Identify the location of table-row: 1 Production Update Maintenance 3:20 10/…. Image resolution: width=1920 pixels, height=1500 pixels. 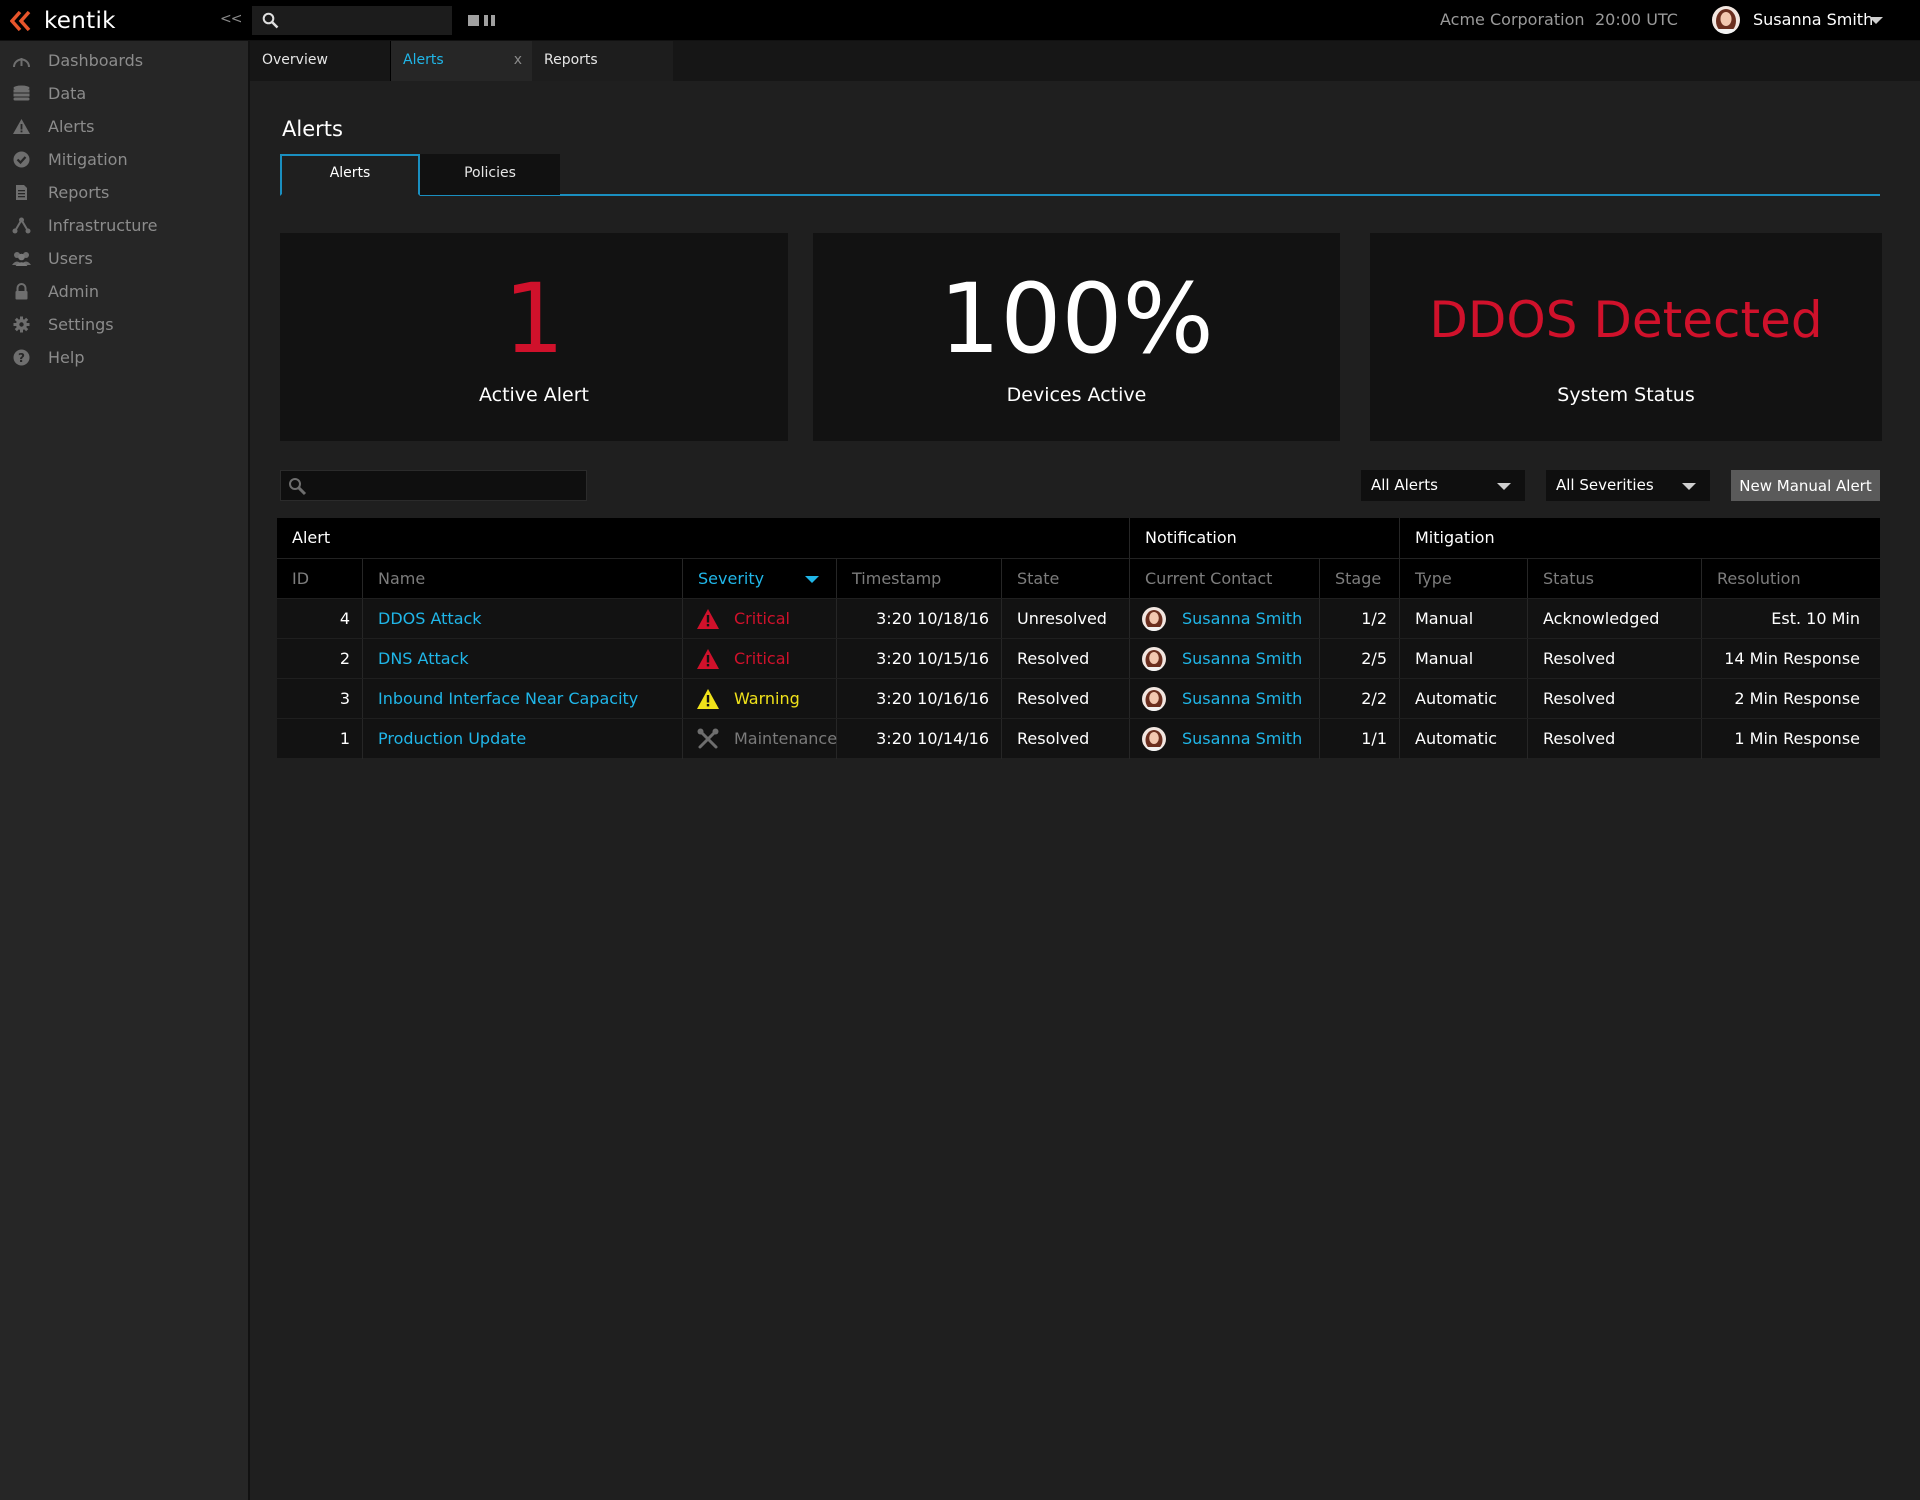
(1078, 738).